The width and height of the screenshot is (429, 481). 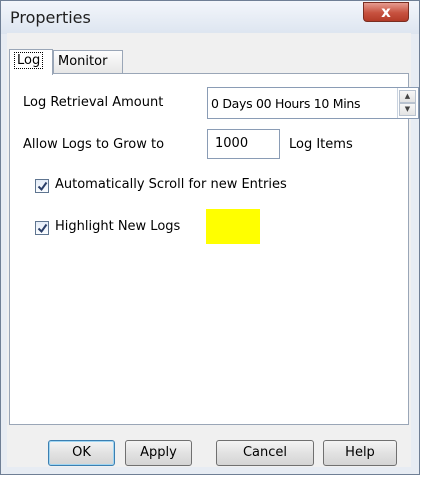 What do you see at coordinates (286, 103) in the screenshot?
I see `log-retrieval-value: 0 Days 00 Hours 10 Mins` at bounding box center [286, 103].